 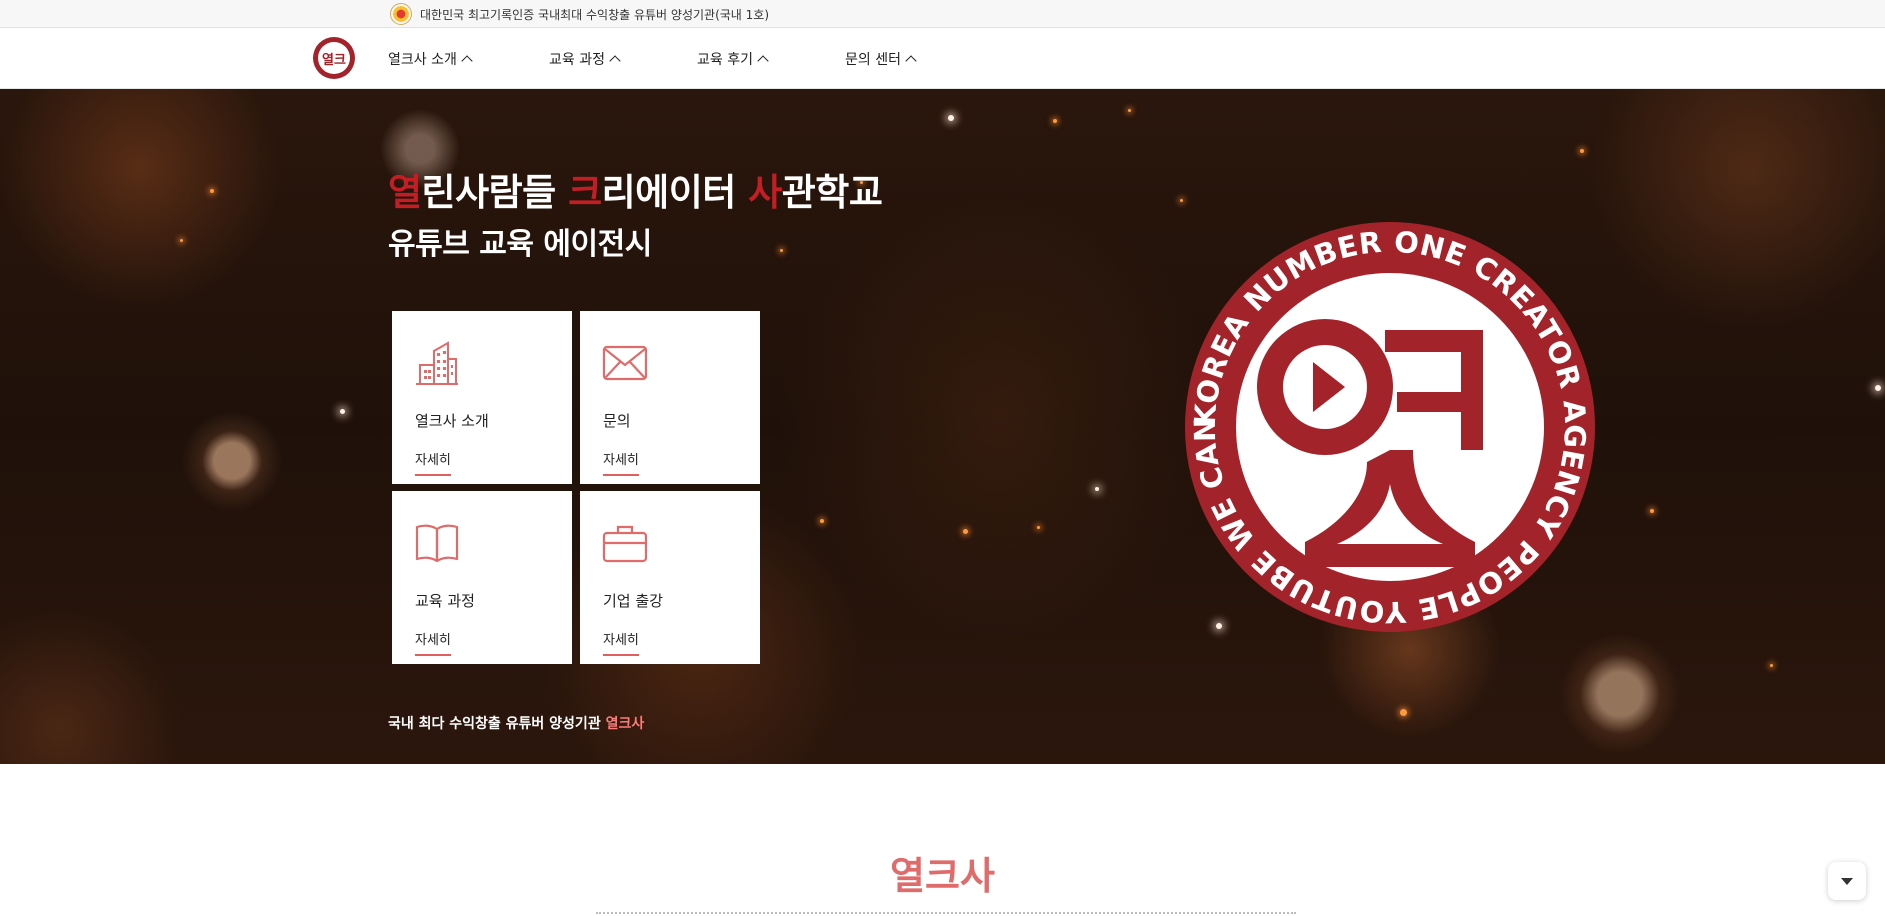 I want to click on main-nav: 열크 열크사 소개 교육 과정 교육 후기 문의 센터, so click(x=942, y=58).